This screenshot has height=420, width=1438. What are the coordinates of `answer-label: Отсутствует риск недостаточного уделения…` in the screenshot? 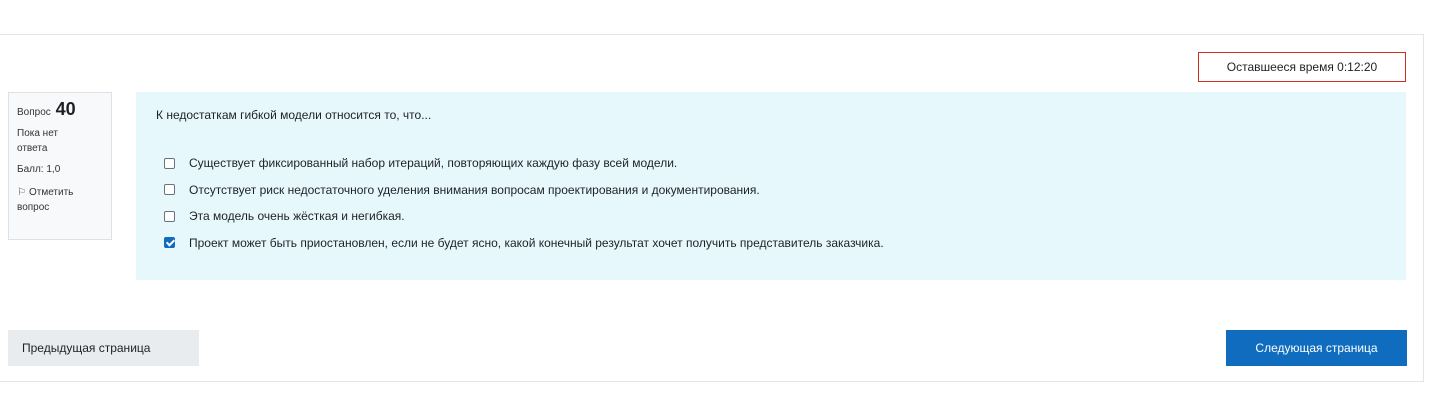 It's located at (474, 190).